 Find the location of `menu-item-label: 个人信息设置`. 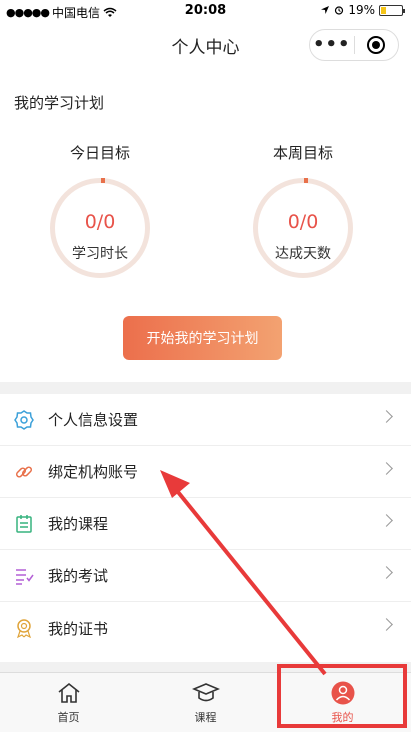

menu-item-label: 个人信息设置 is located at coordinates (93, 420).